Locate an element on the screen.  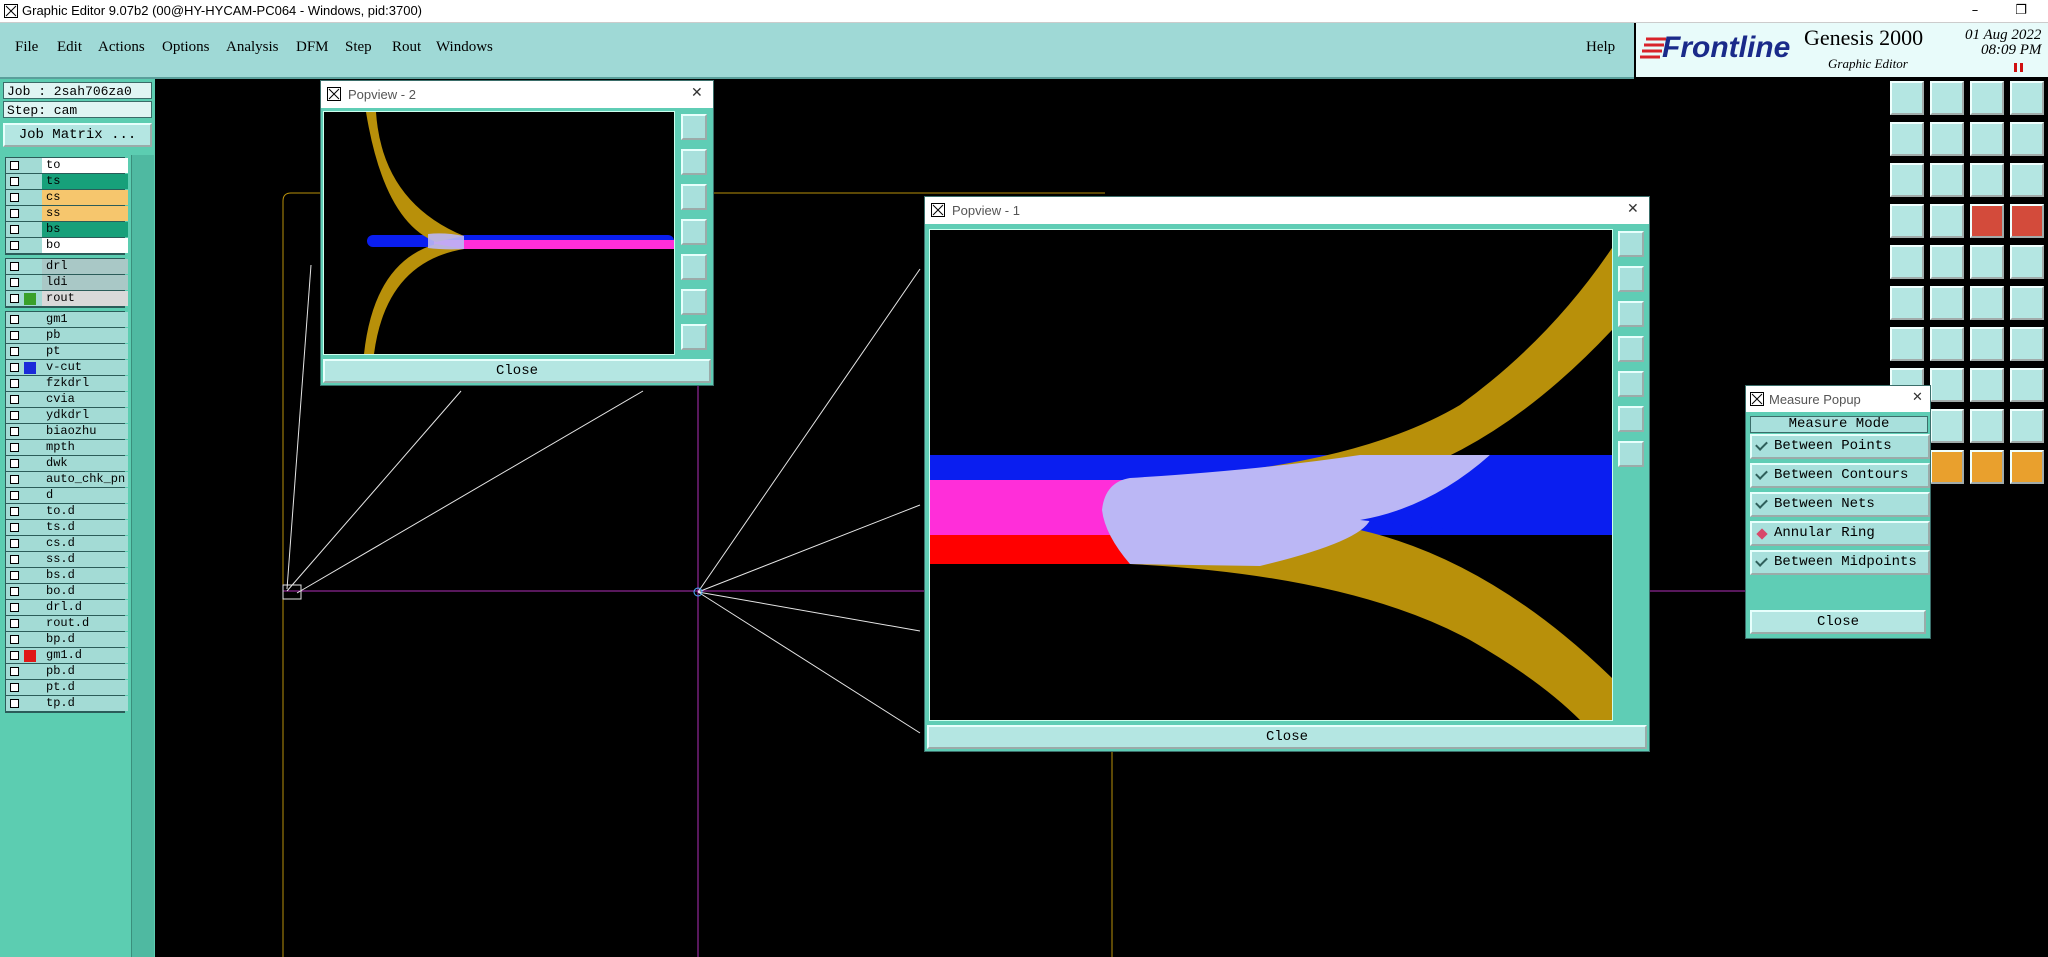
layer-name: to is located at coordinates (85, 165).